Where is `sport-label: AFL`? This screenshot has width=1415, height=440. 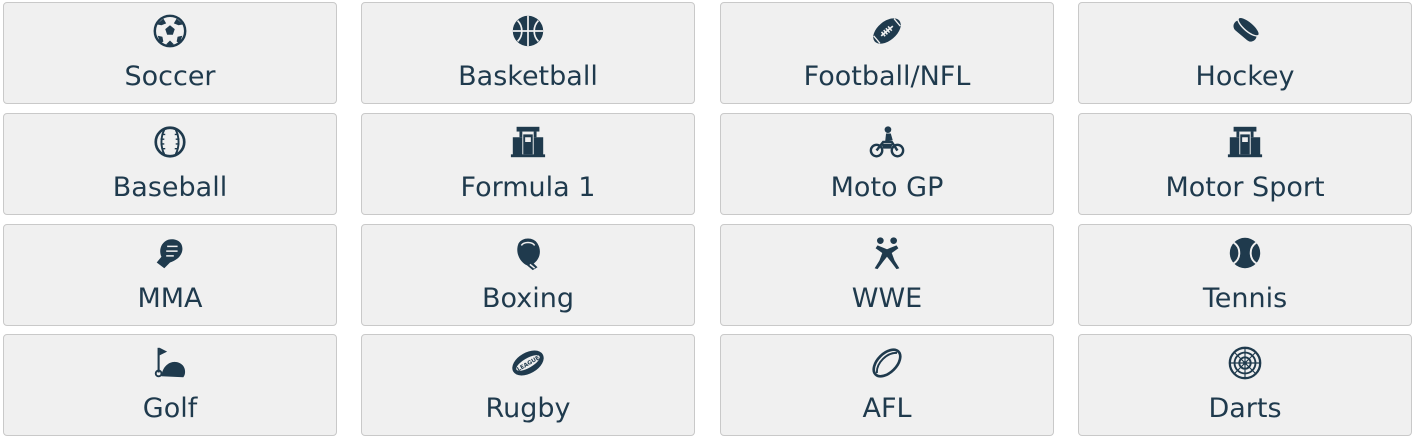 sport-label: AFL is located at coordinates (887, 408).